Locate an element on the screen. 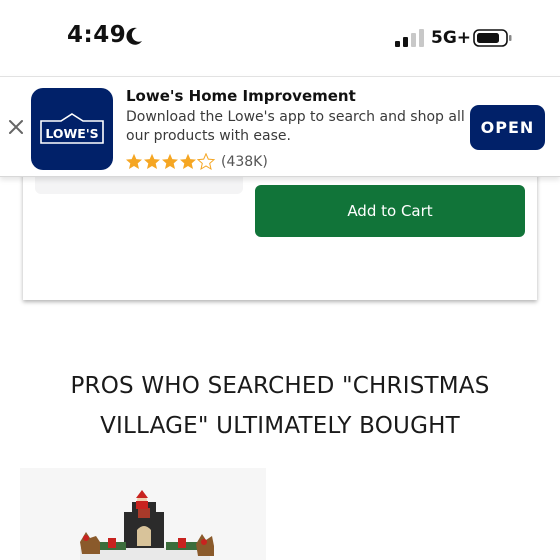  rating-count: (438K) is located at coordinates (244, 162).